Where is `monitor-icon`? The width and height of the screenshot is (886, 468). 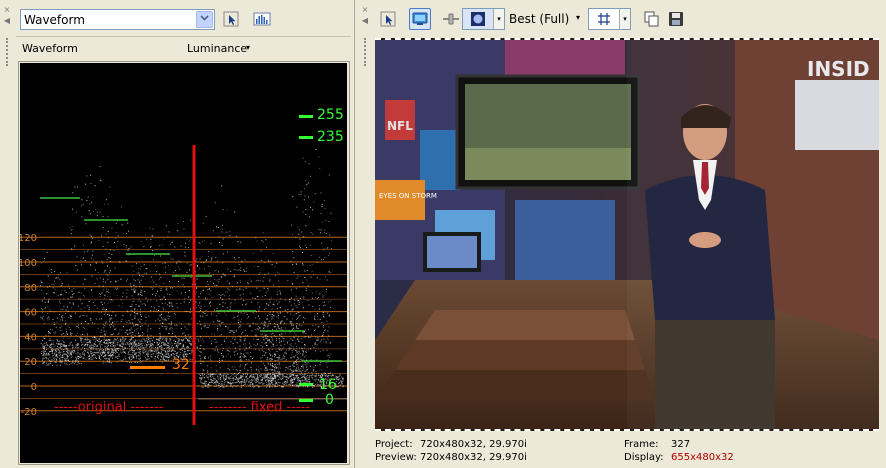 monitor-icon is located at coordinates (420, 18).